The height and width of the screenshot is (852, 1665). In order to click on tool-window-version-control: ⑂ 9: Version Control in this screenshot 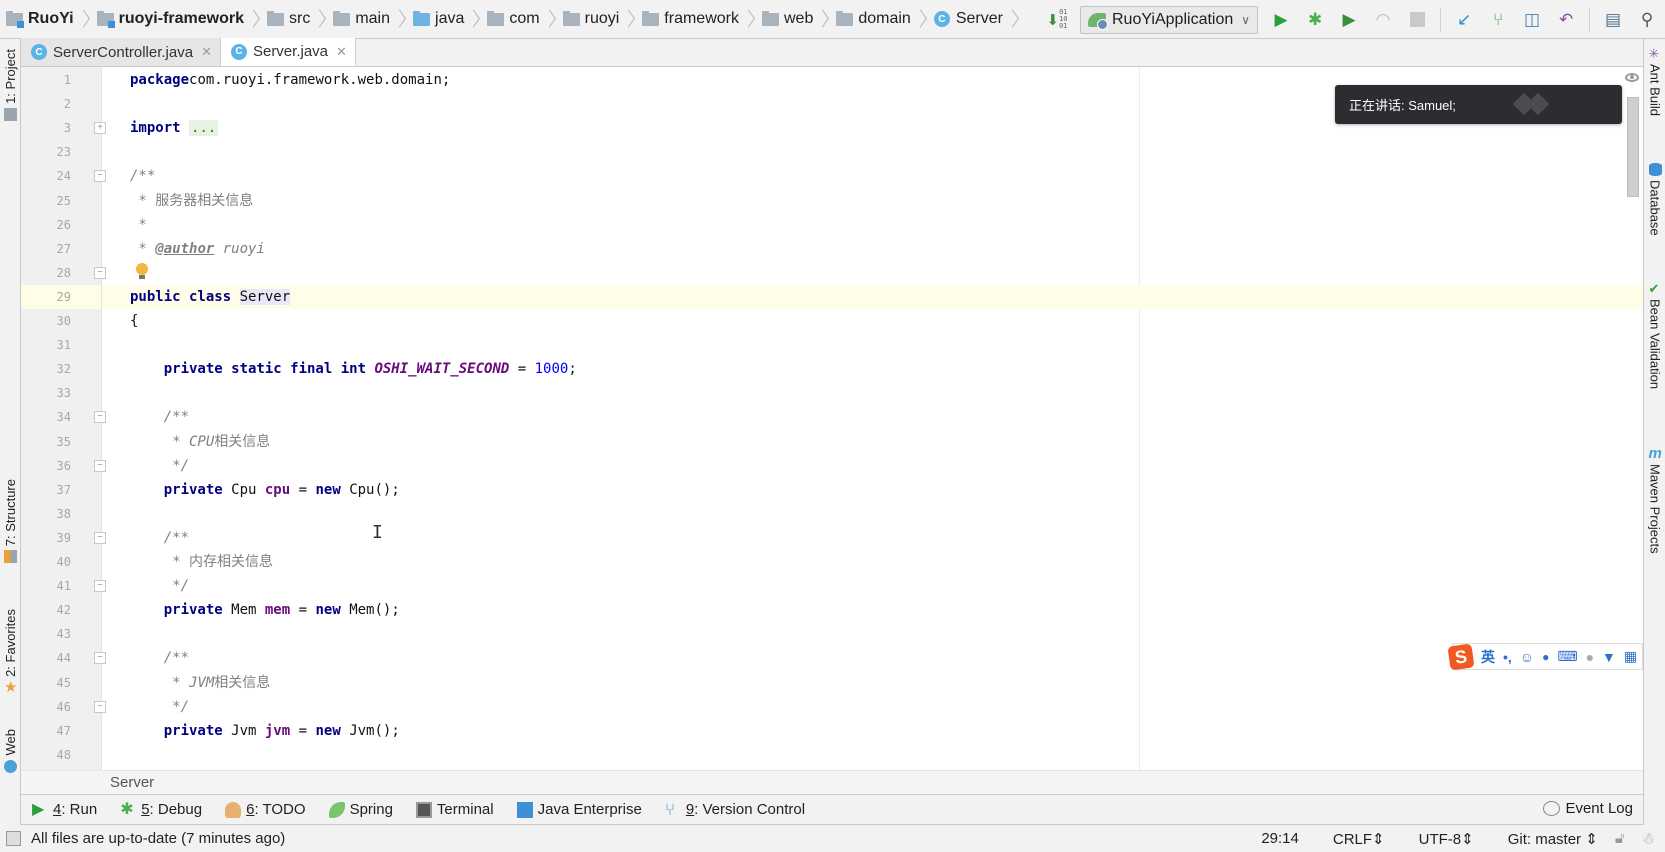, I will do `click(735, 810)`.